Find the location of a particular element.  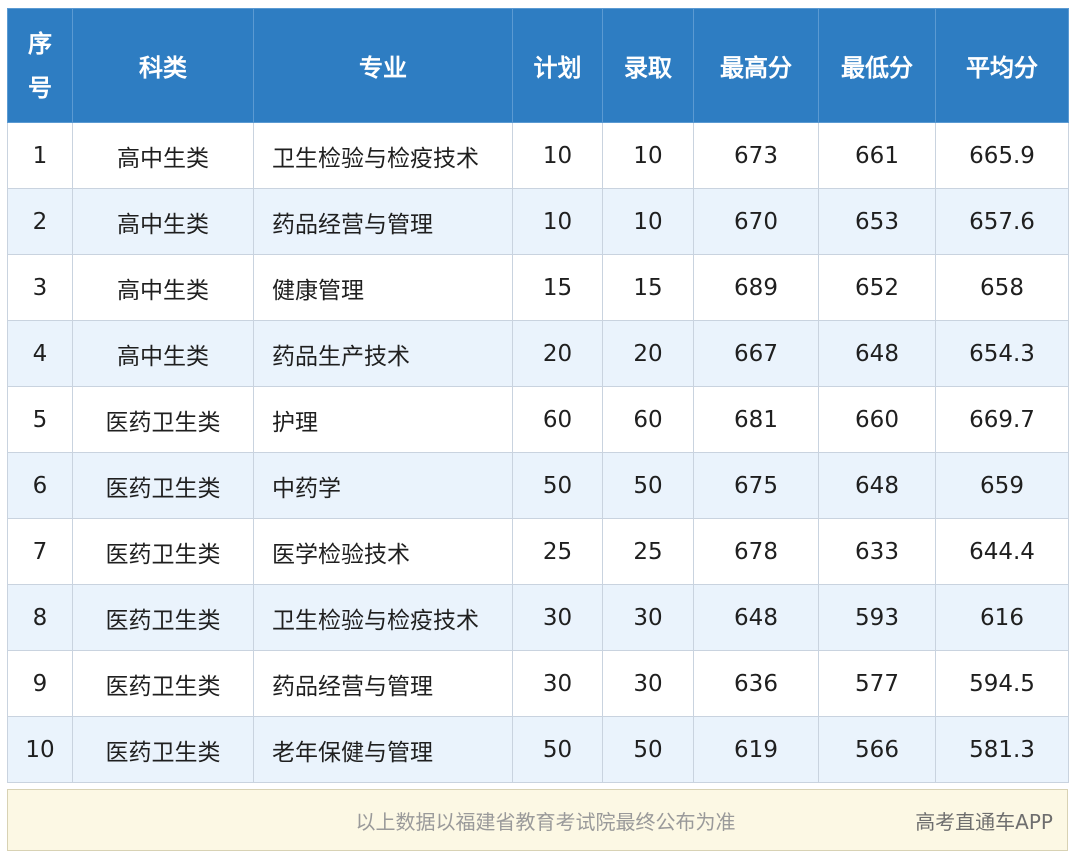

cell-seq: 6 is located at coordinates (40, 485).